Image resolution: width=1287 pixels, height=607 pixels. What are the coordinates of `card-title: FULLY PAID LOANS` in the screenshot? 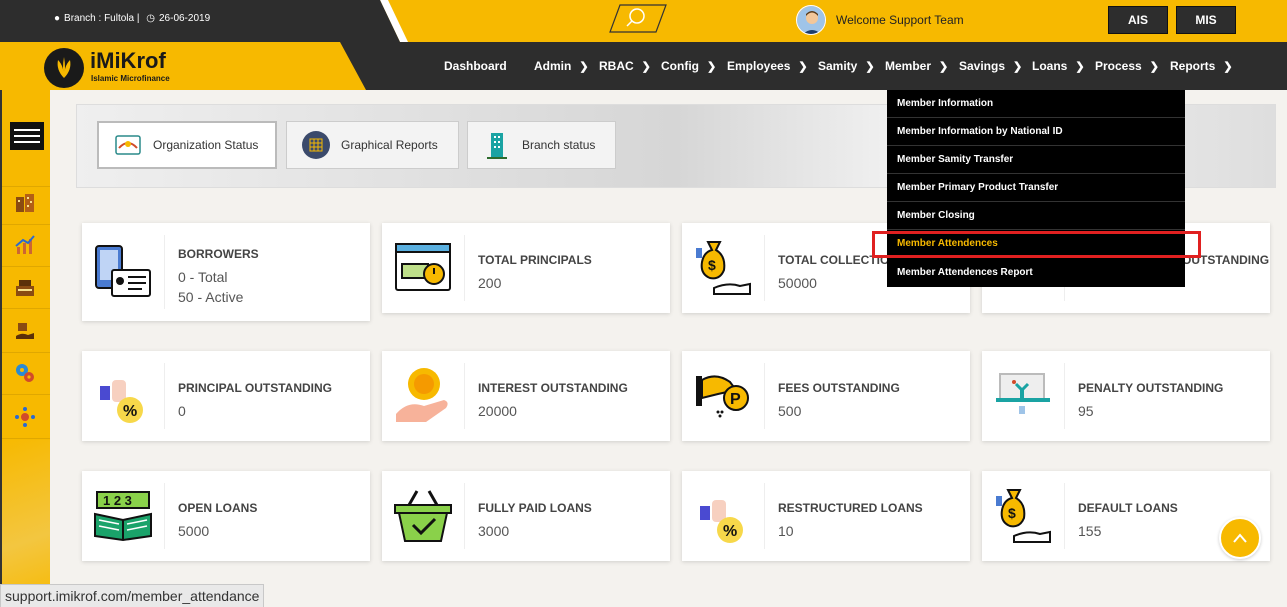 It's located at (535, 508).